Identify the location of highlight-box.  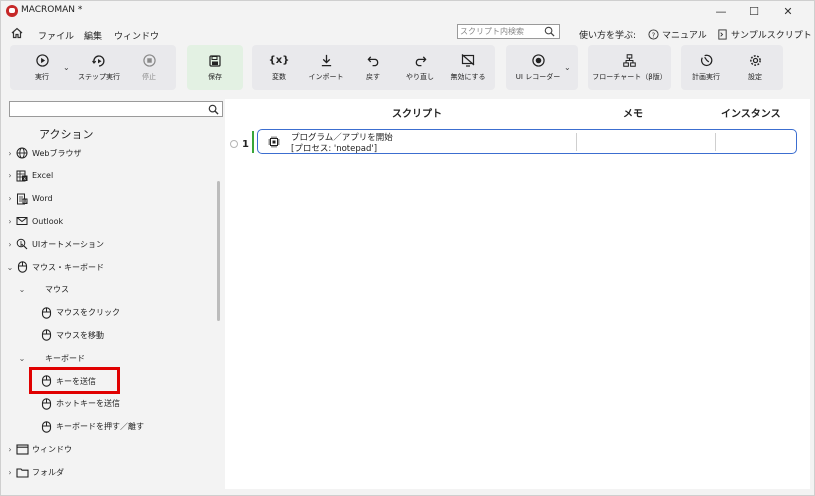
(74, 380).